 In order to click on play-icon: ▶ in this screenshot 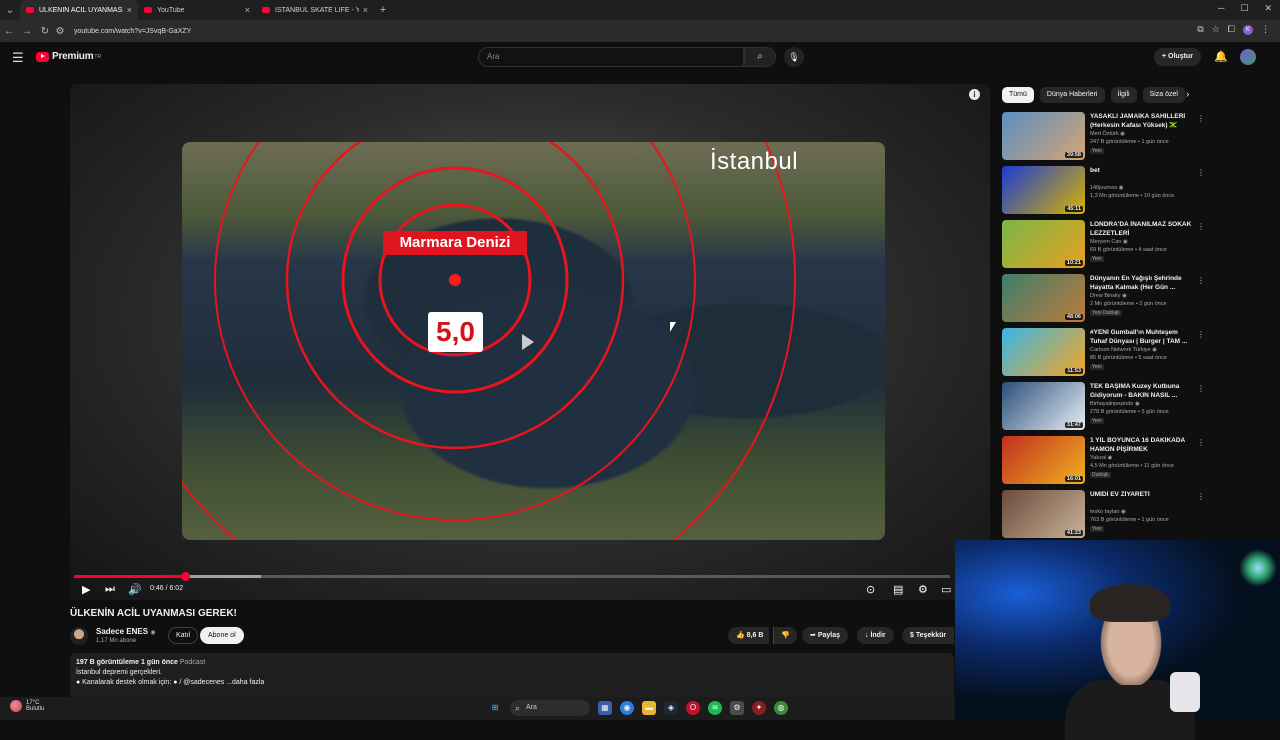, I will do `click(86, 589)`.